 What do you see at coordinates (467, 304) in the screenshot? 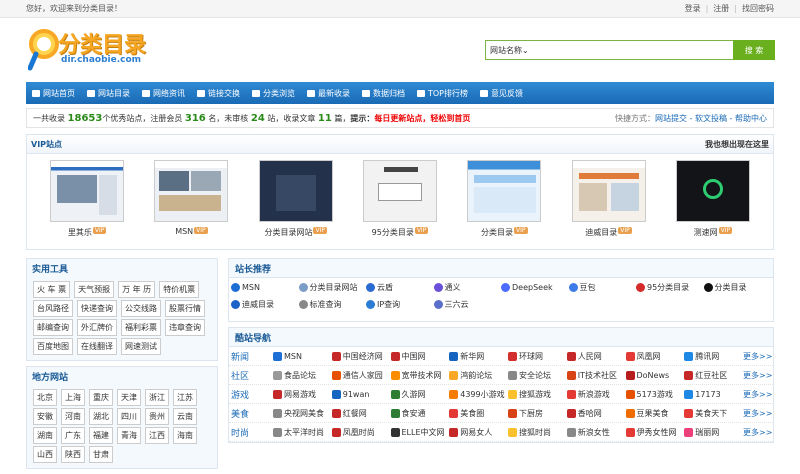
I see `recommend-link: 三六云` at bounding box center [467, 304].